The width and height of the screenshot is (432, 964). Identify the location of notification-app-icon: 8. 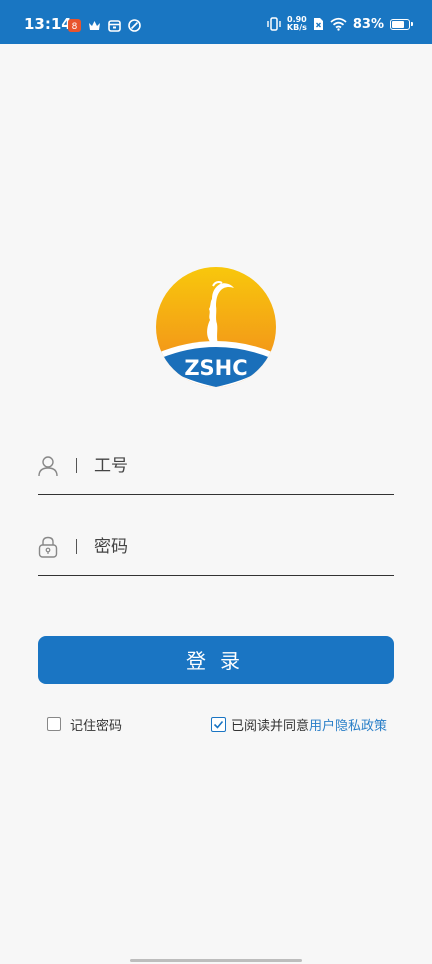
(74, 25).